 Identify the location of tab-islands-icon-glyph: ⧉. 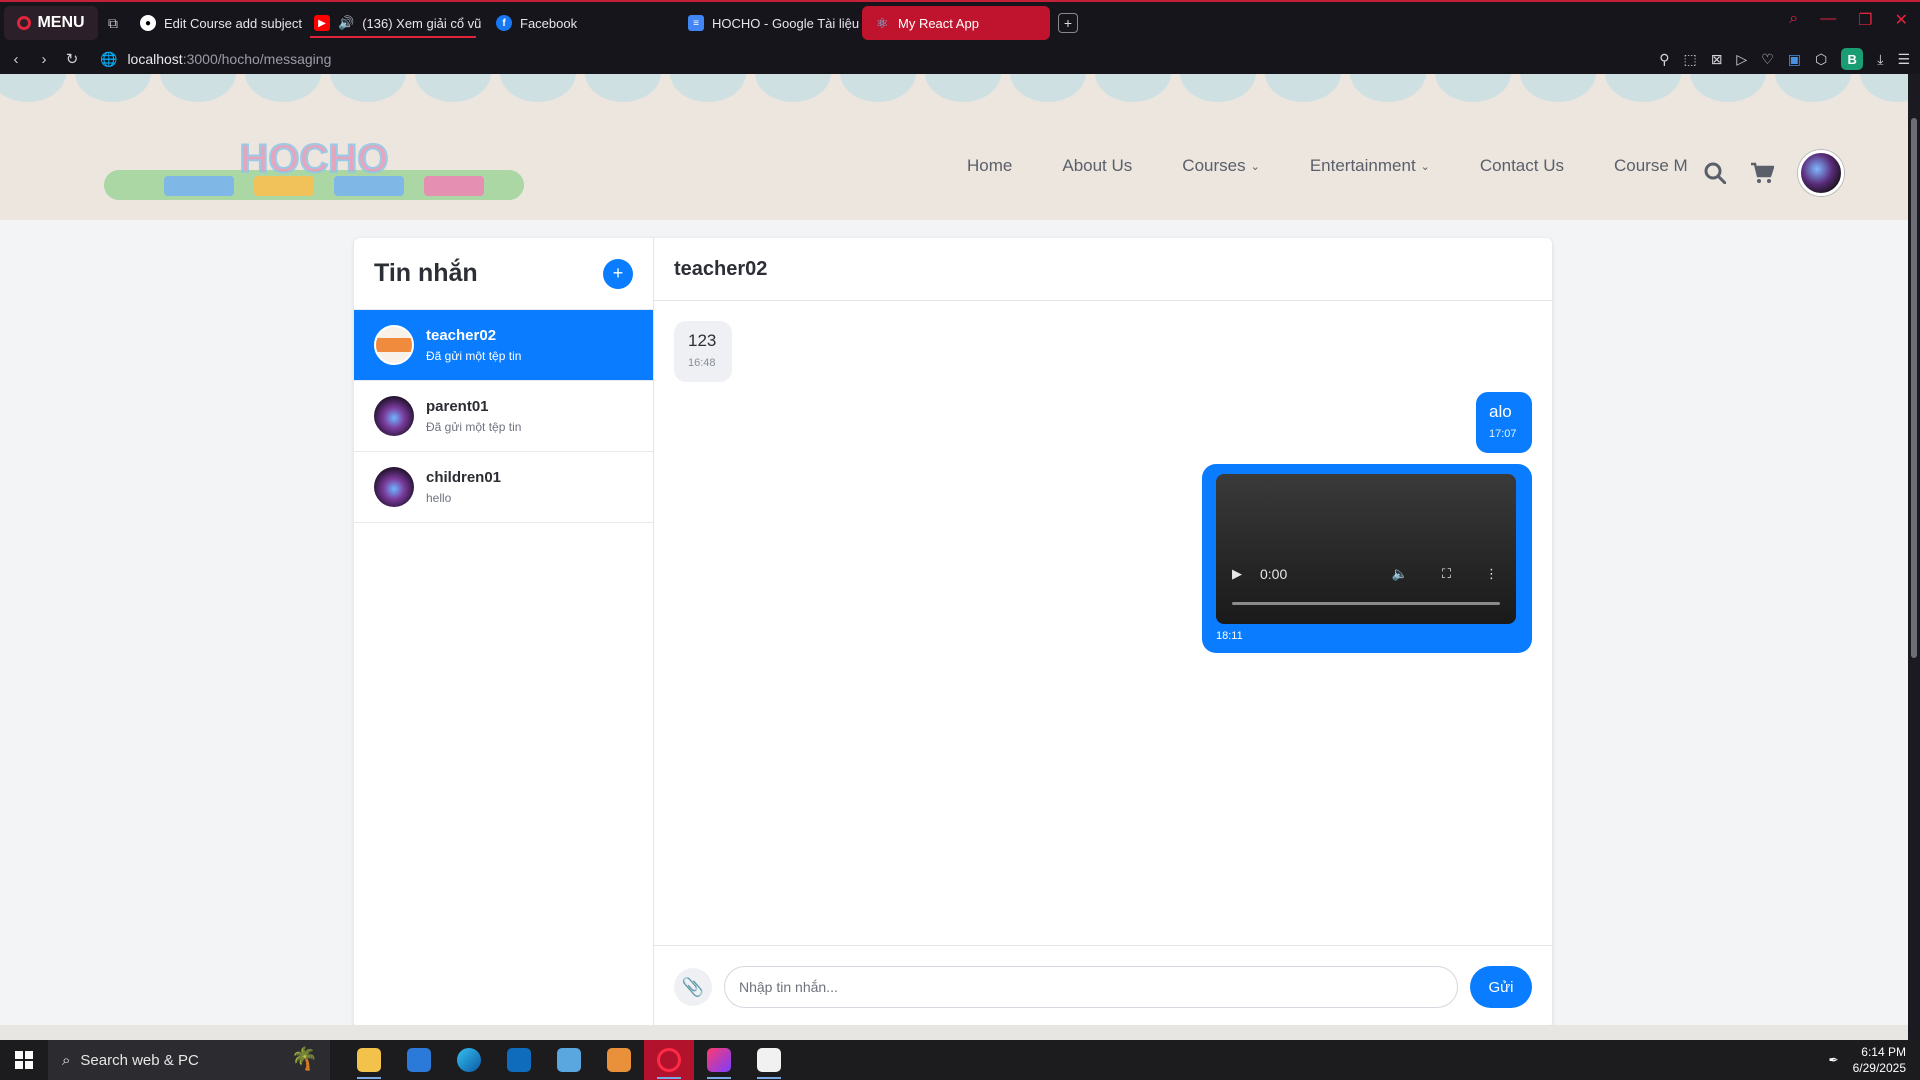
(113, 22).